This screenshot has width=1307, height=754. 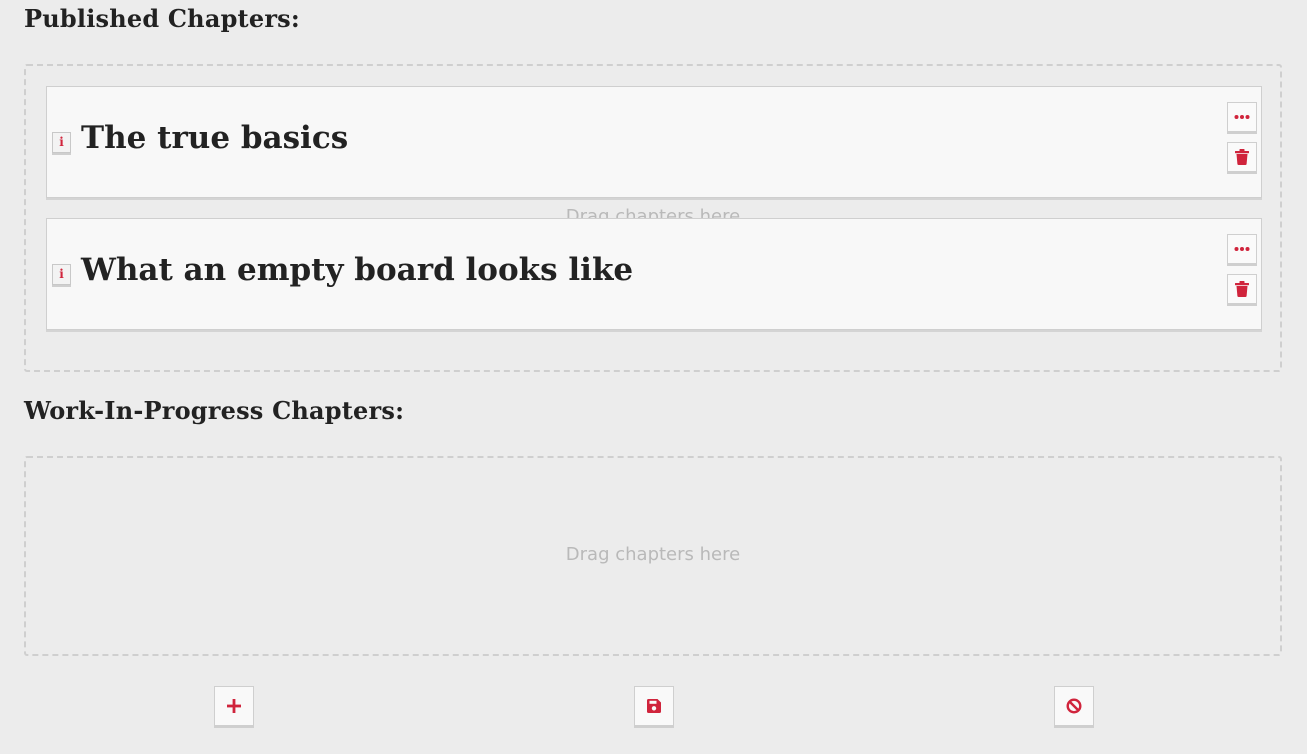 I want to click on published-chapters-heading: Published Chapters:, so click(x=162, y=18).